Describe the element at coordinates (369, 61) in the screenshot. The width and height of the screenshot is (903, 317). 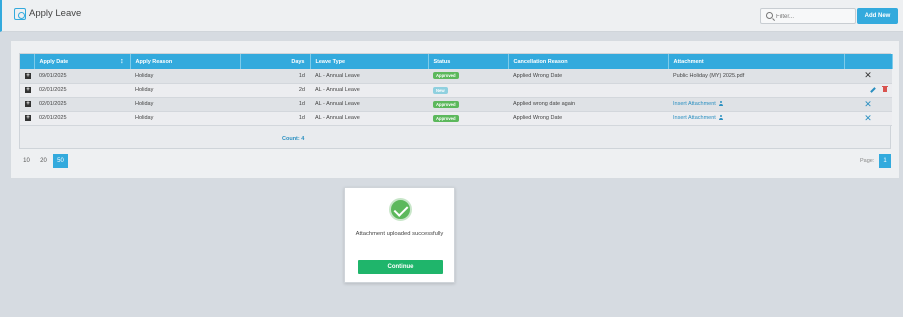
I see `col-header-leave-type: Leave Type` at that location.